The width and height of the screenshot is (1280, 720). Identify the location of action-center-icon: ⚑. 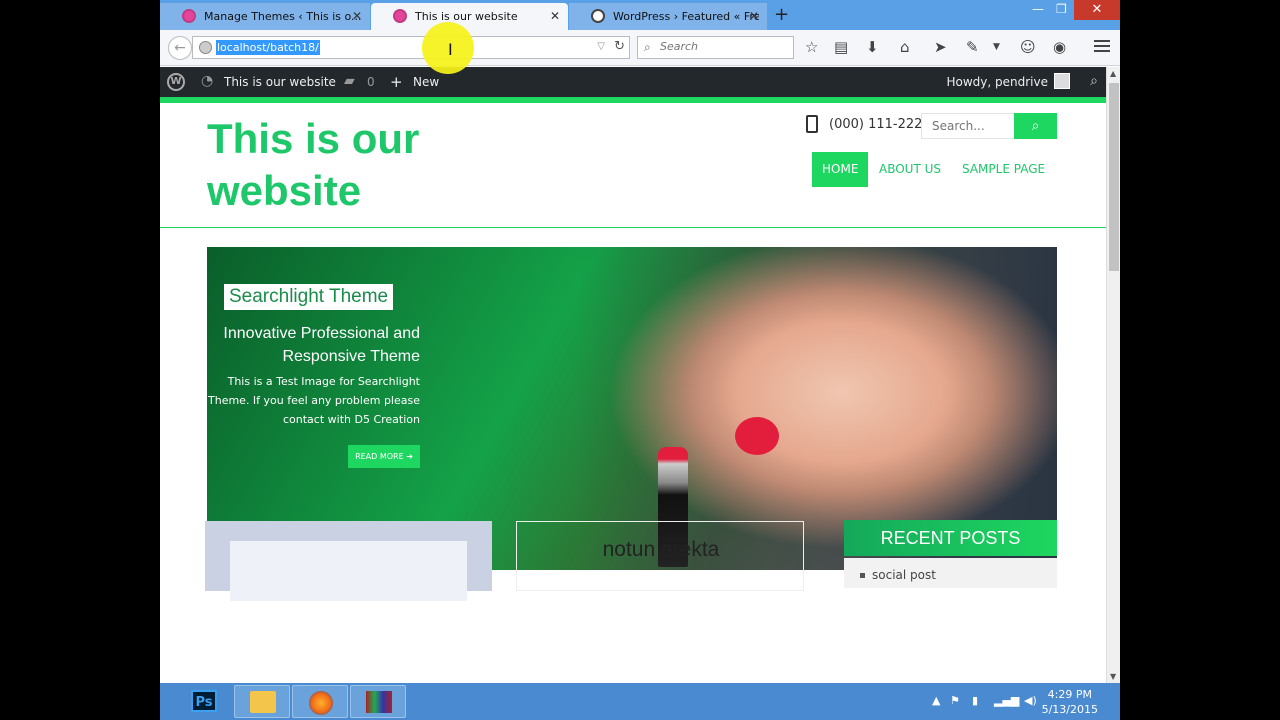
(955, 700).